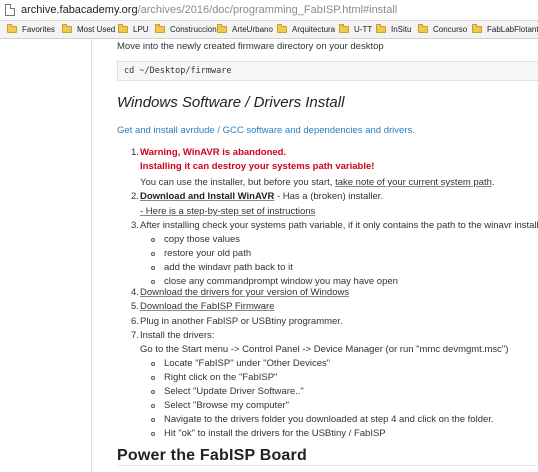  I want to click on step-7-bullet: Select "Update Driver Software..", so click(234, 391).